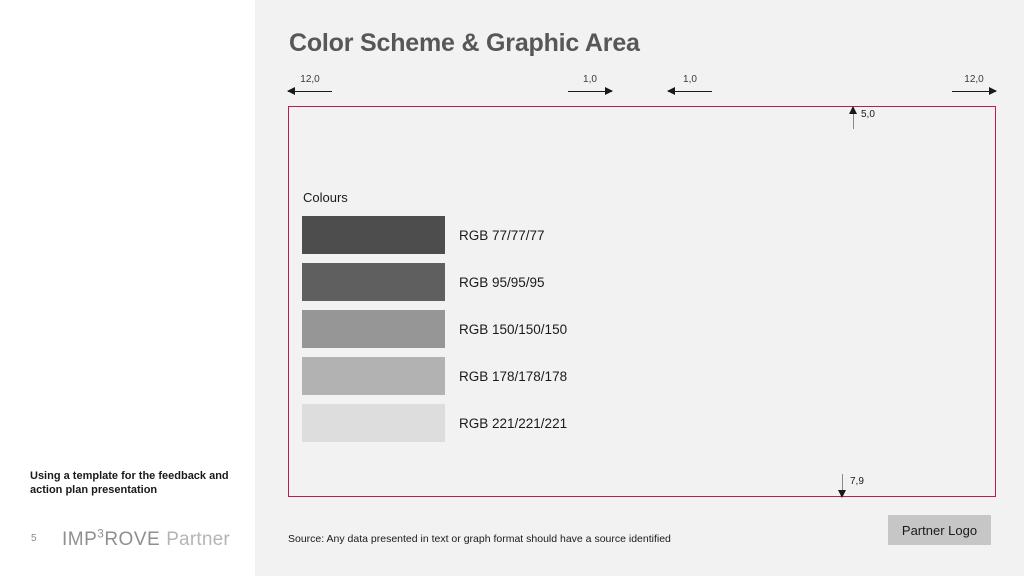 The width and height of the screenshot is (1024, 576). What do you see at coordinates (34, 538) in the screenshot?
I see `page-number: 5` at bounding box center [34, 538].